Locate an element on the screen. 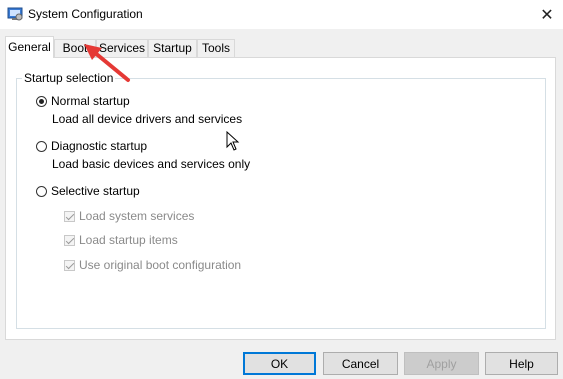 The image size is (563, 379). cancel-button: Cancel is located at coordinates (360, 363).